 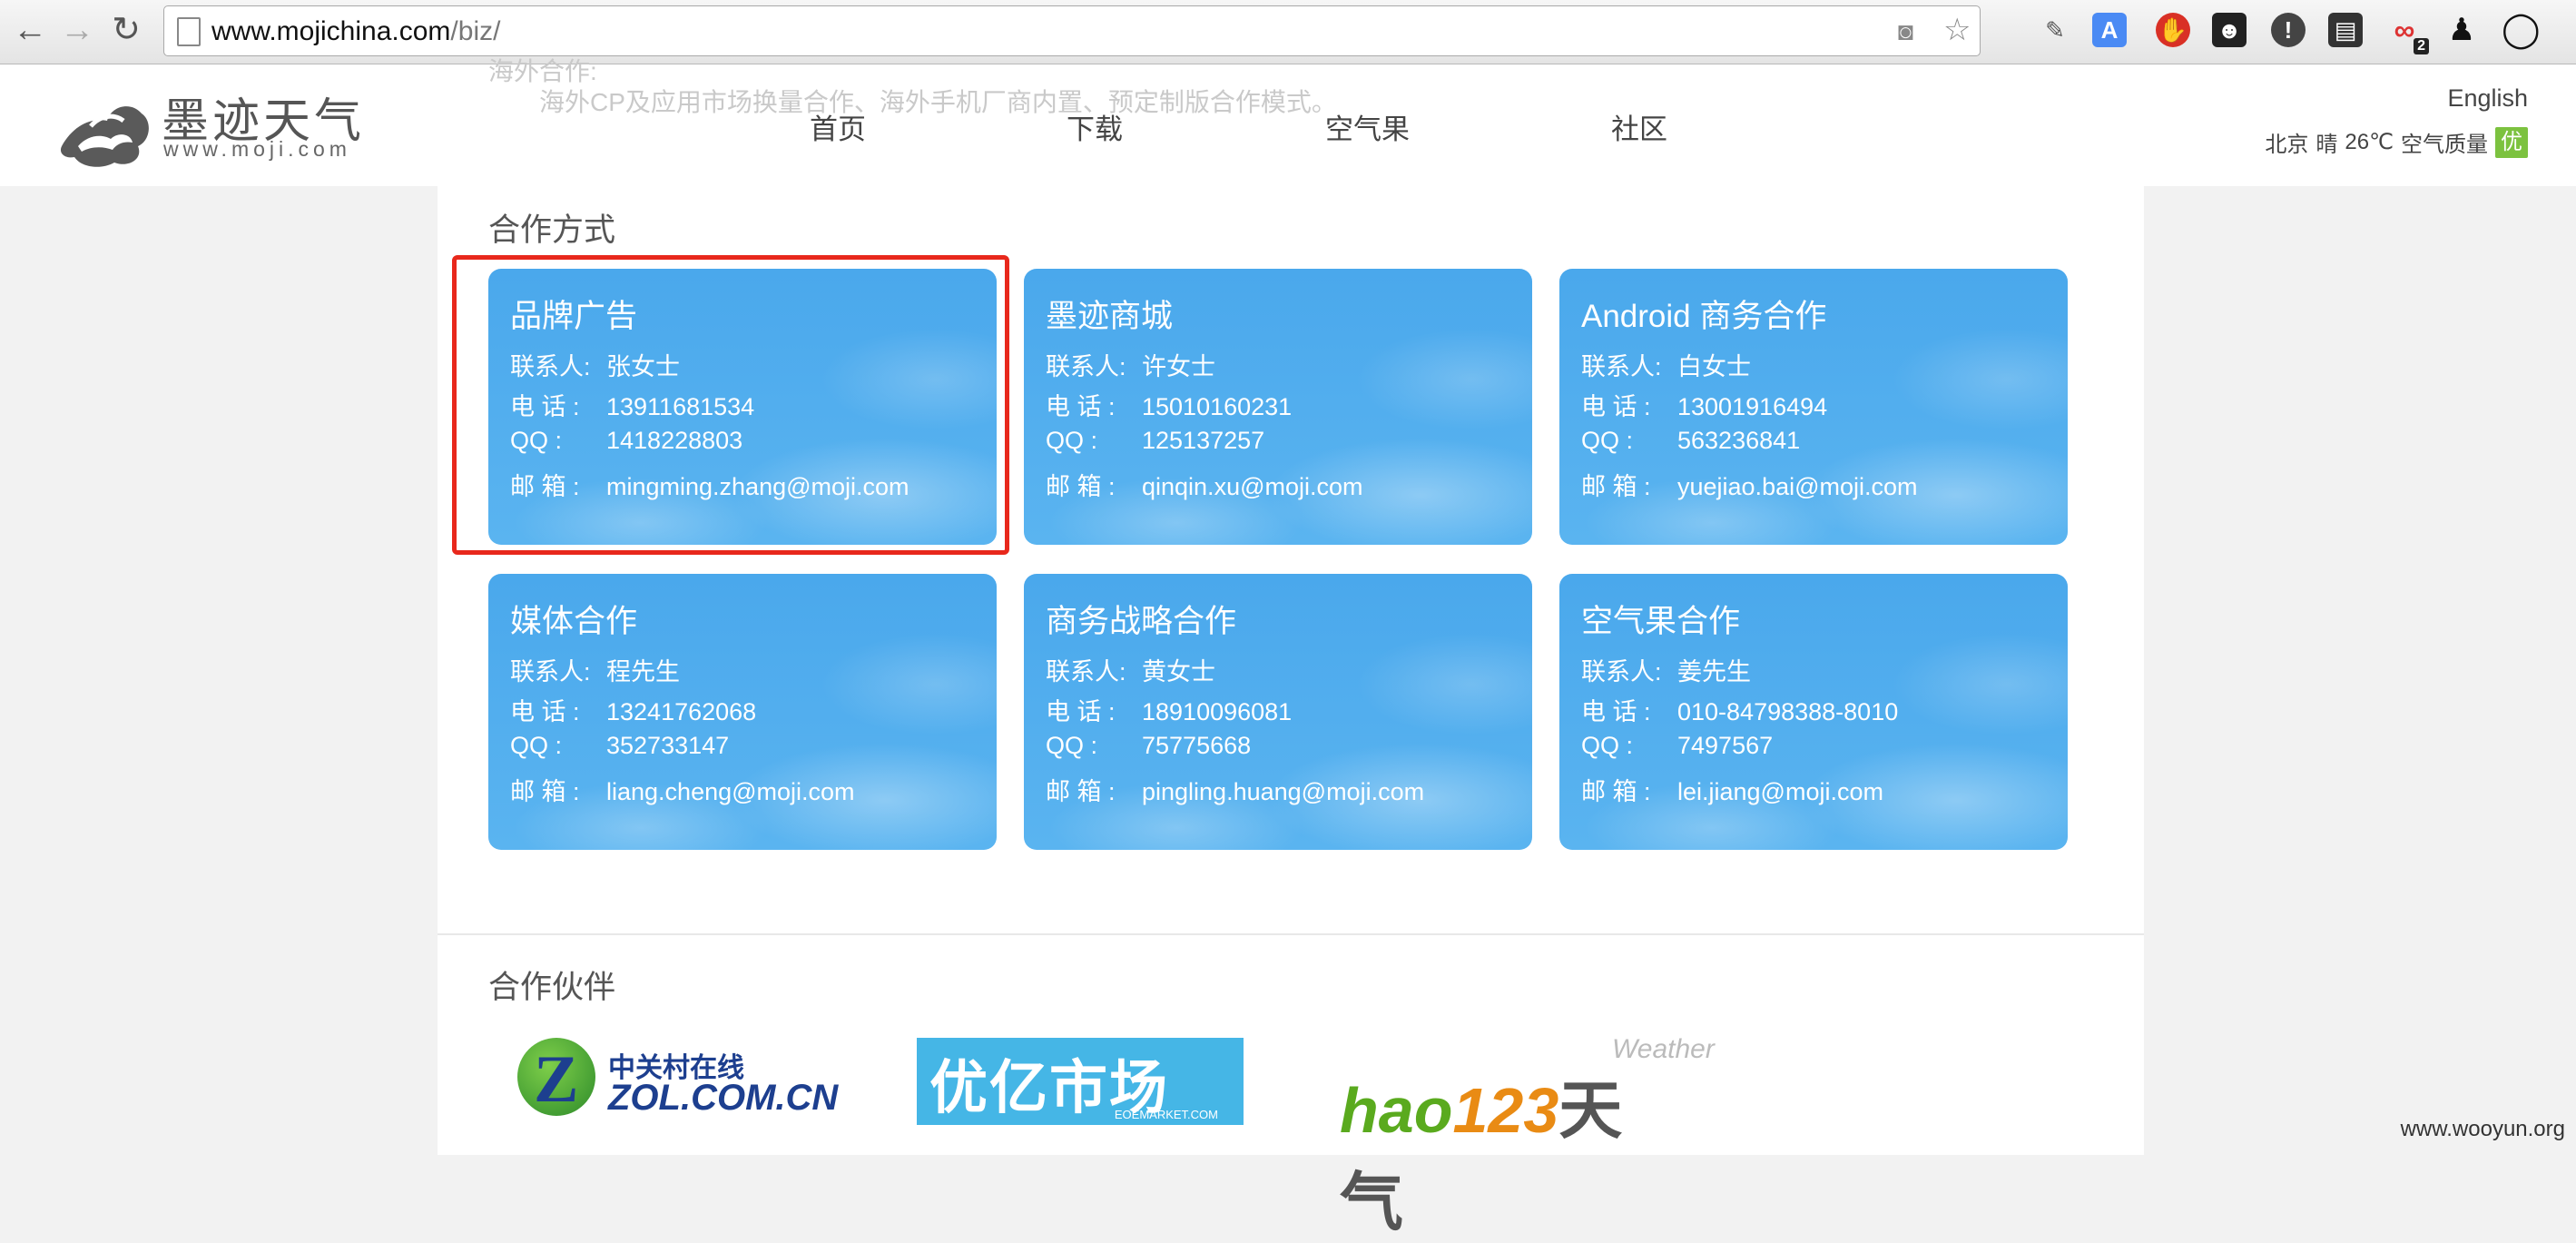 I want to click on contact-line: 联系人: 许女士, so click(x=1130, y=366).